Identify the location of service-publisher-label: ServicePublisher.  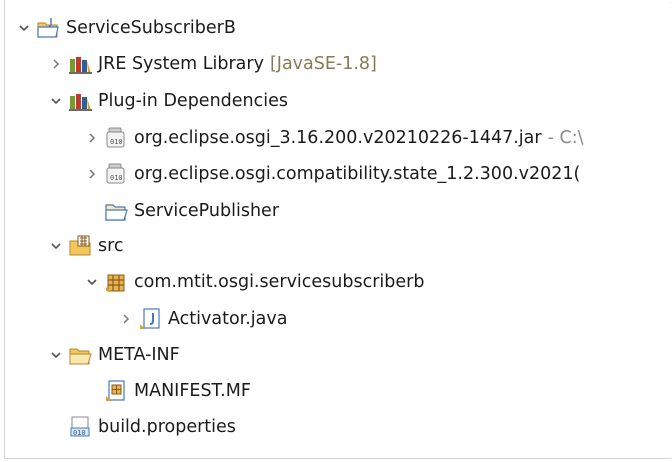
(207, 211).